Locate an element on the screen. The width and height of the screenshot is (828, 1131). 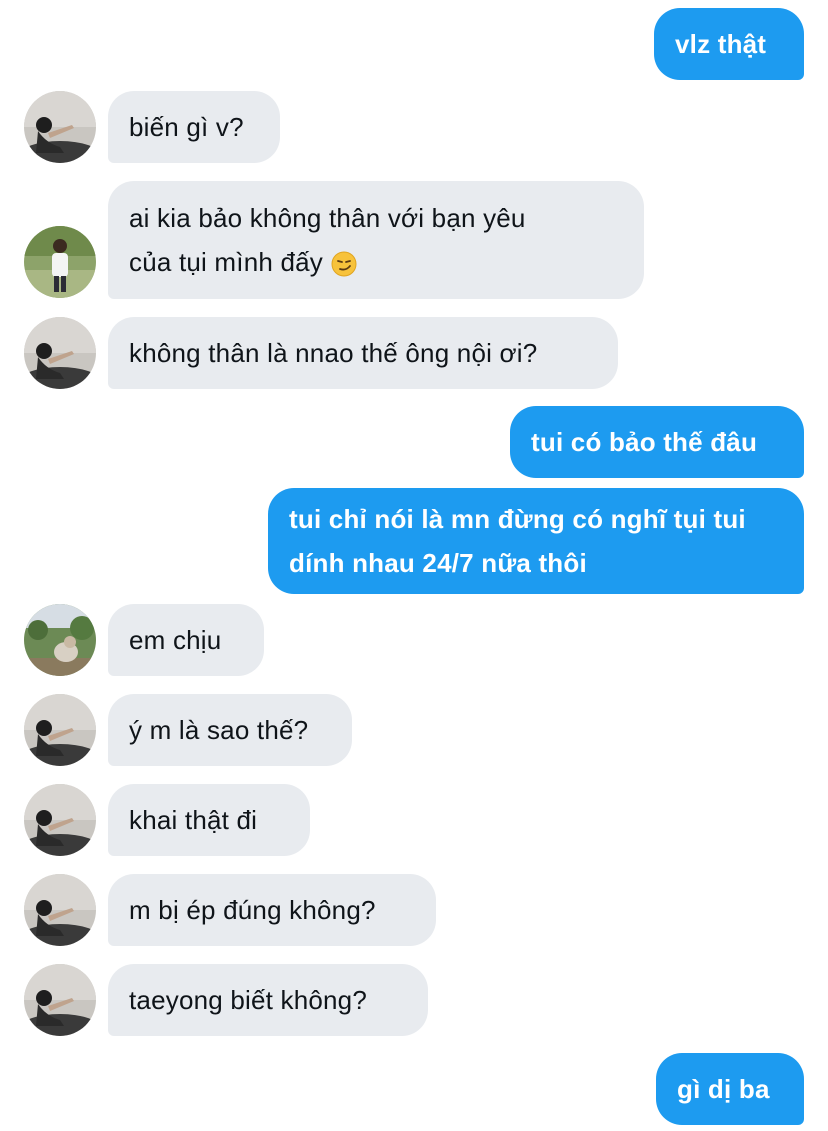
message-text: gì dị ba is located at coordinates (723, 1089).